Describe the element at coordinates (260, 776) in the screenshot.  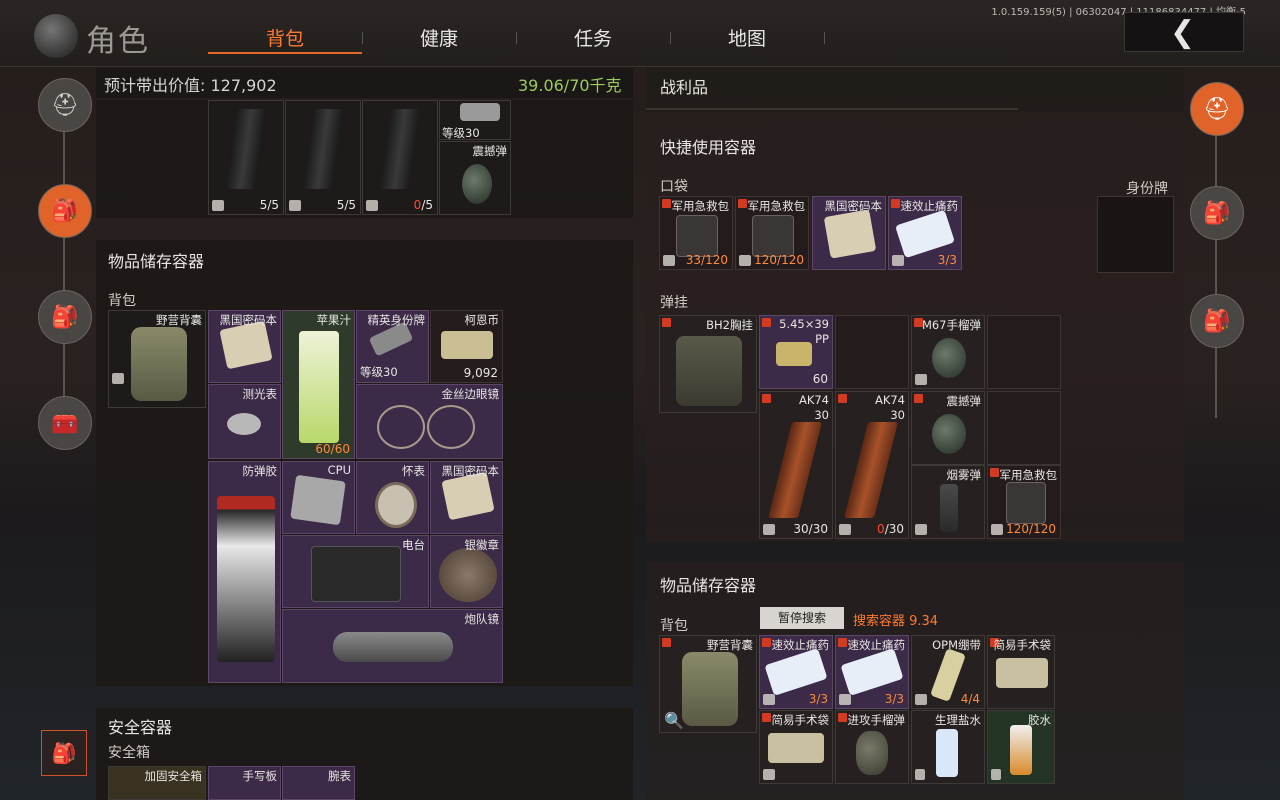
I see `item-name: 手写板` at that location.